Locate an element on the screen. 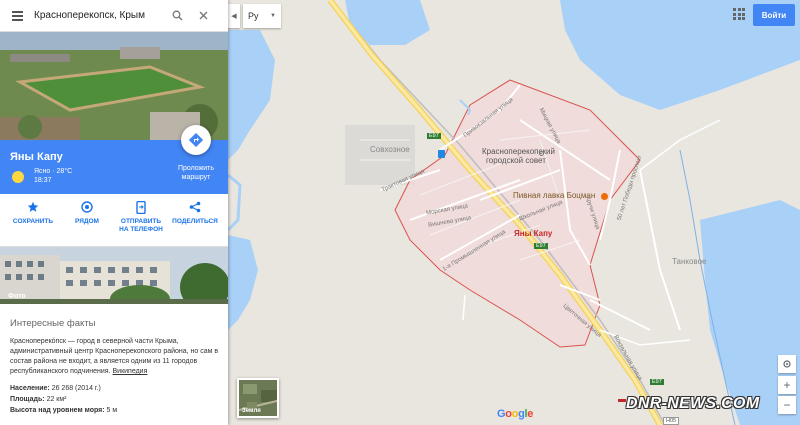 The width and height of the screenshot is (800, 425). map-label-tankovoe: Танковое is located at coordinates (689, 261).